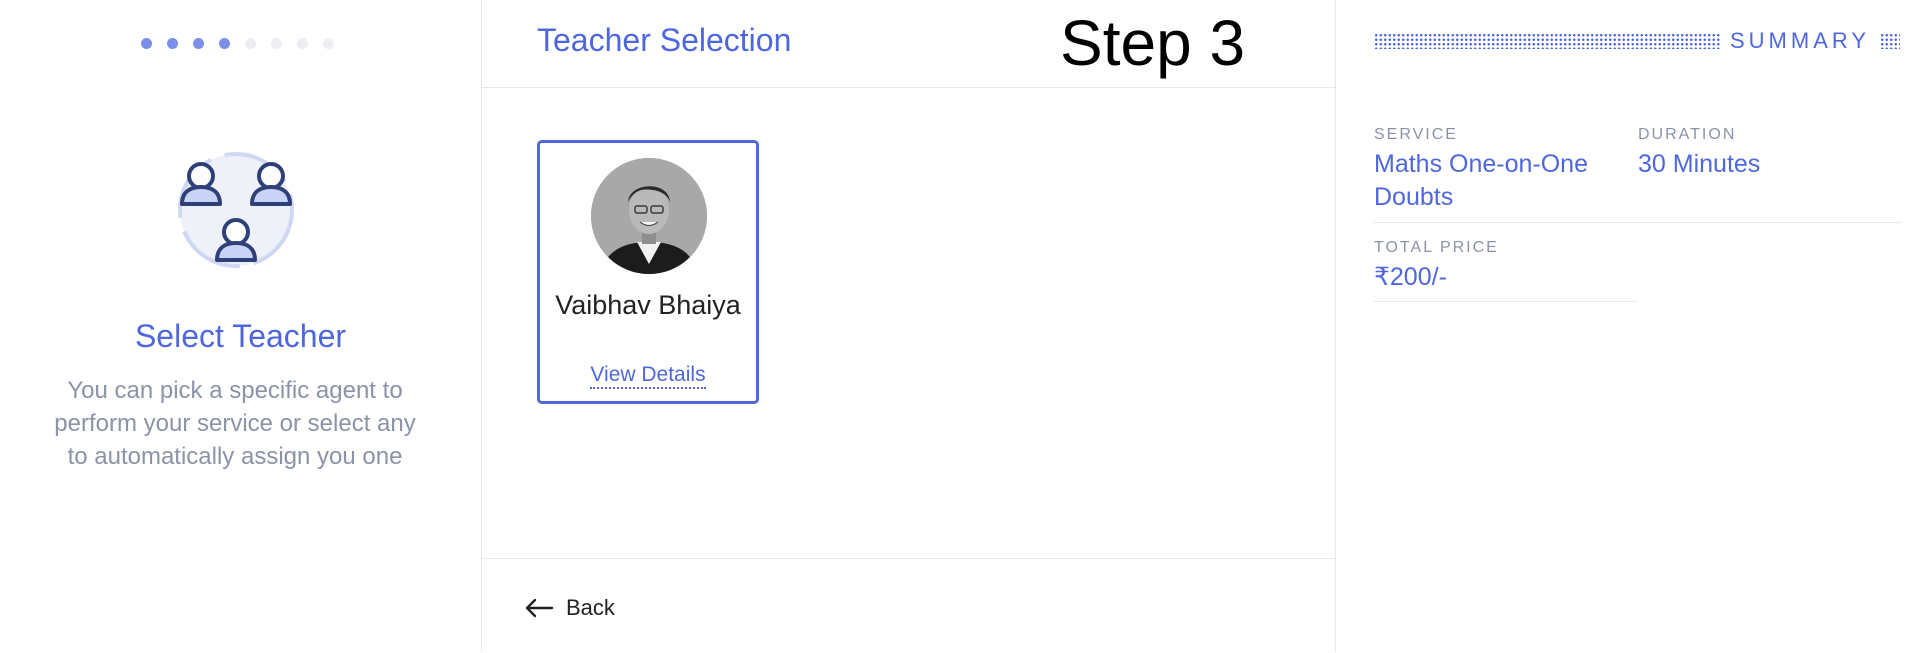 The height and width of the screenshot is (653, 1920). Describe the element at coordinates (1481, 180) in the screenshot. I see `service-value: Maths One-on-One Doubts` at that location.